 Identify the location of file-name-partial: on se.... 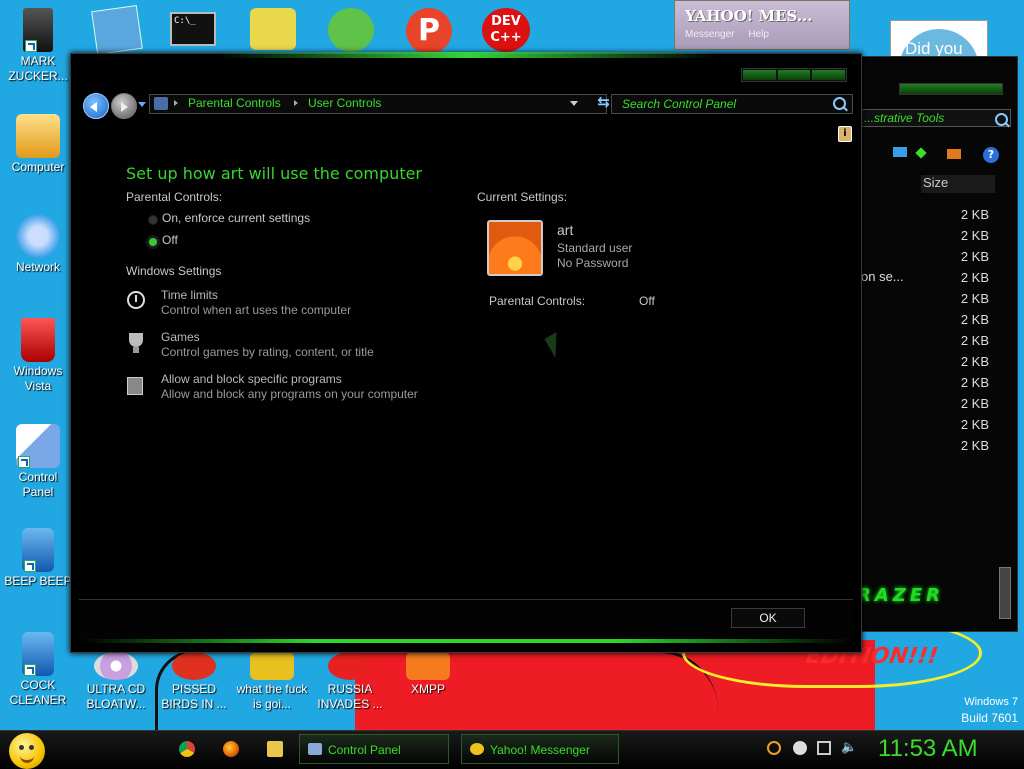
(882, 276).